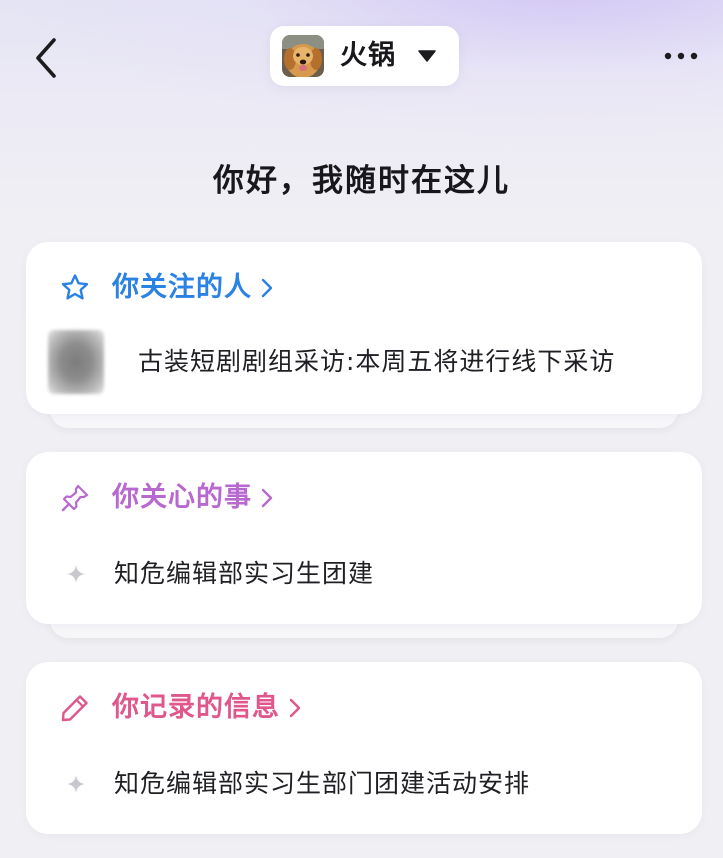 The height and width of the screenshot is (858, 723). What do you see at coordinates (182, 497) in the screenshot?
I see `card-title: 你关心的事` at bounding box center [182, 497].